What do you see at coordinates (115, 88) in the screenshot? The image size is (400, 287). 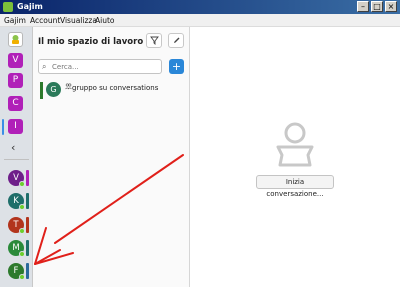 I see `chat-name: gruppo su conversations` at bounding box center [115, 88].